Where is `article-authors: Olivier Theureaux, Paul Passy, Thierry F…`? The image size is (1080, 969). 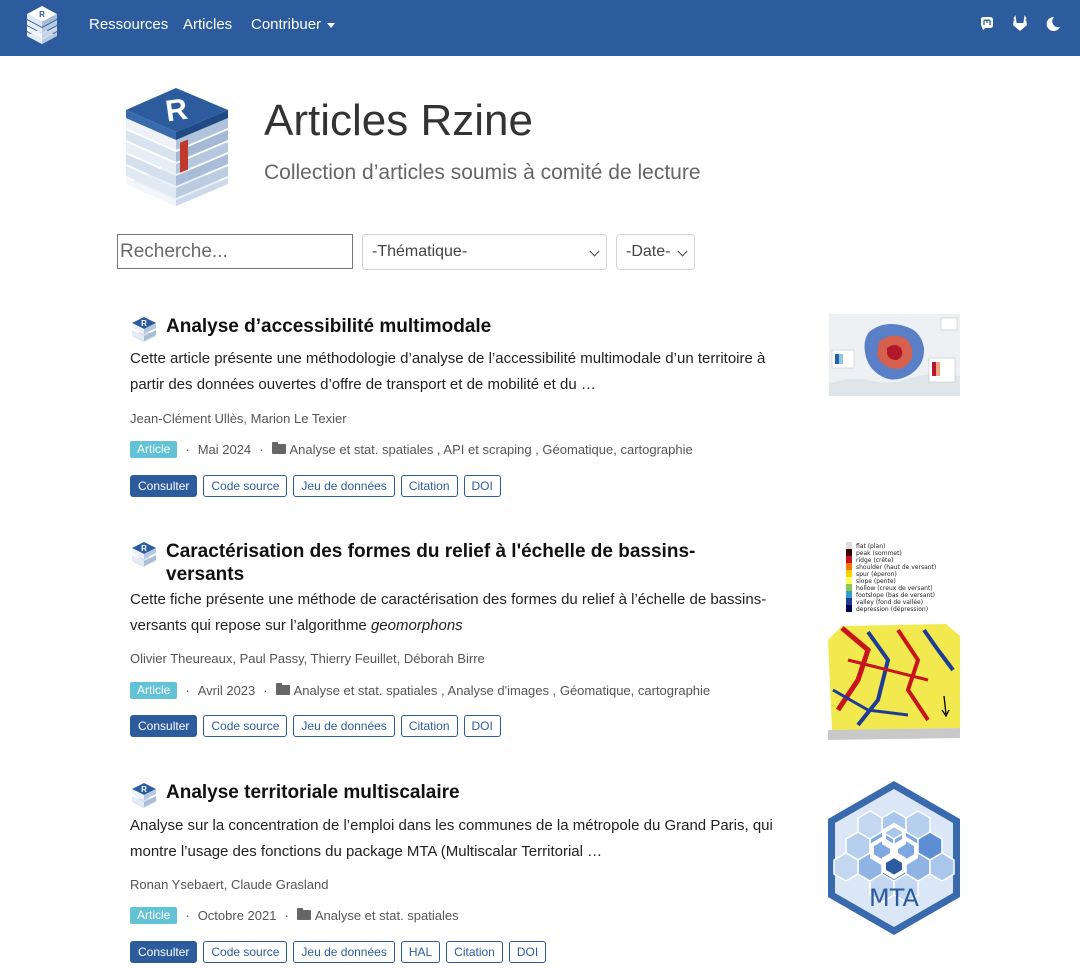
article-authors: Olivier Theureaux, Paul Passy, Thierry F… is located at coordinates (307, 658).